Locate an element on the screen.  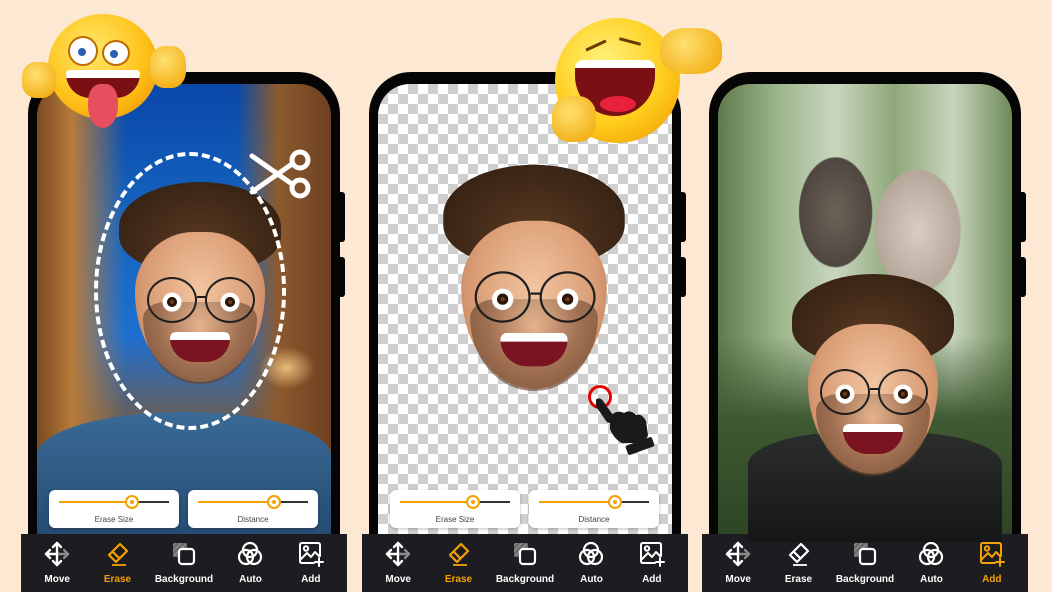
emoji-hand-left is located at coordinates (39, 80).